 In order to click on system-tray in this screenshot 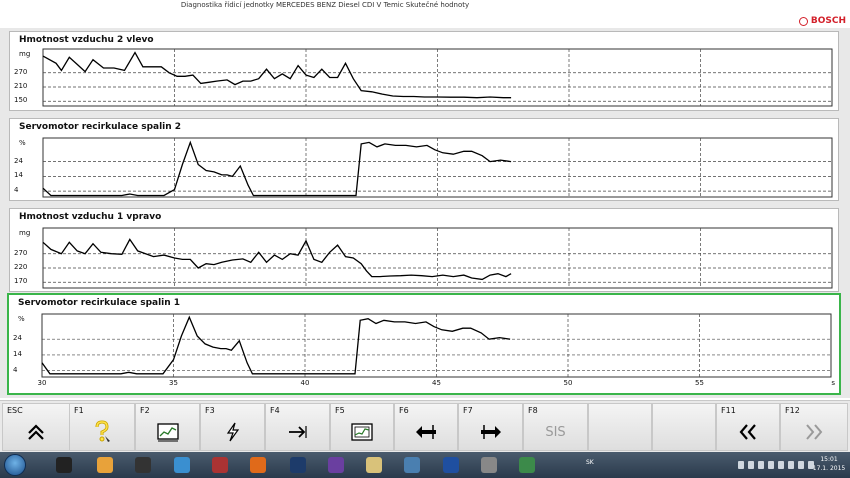, I will do `click(776, 465)`.